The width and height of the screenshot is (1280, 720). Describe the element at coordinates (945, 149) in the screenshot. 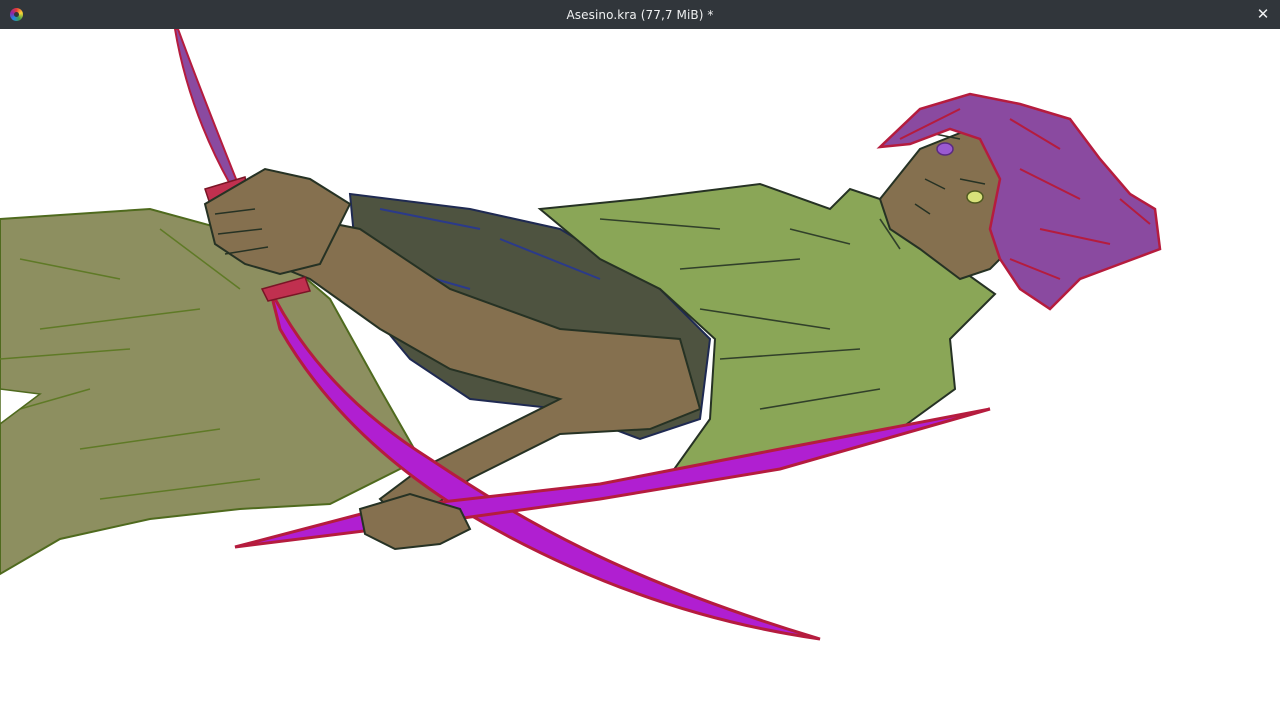

I see `eye-left` at that location.